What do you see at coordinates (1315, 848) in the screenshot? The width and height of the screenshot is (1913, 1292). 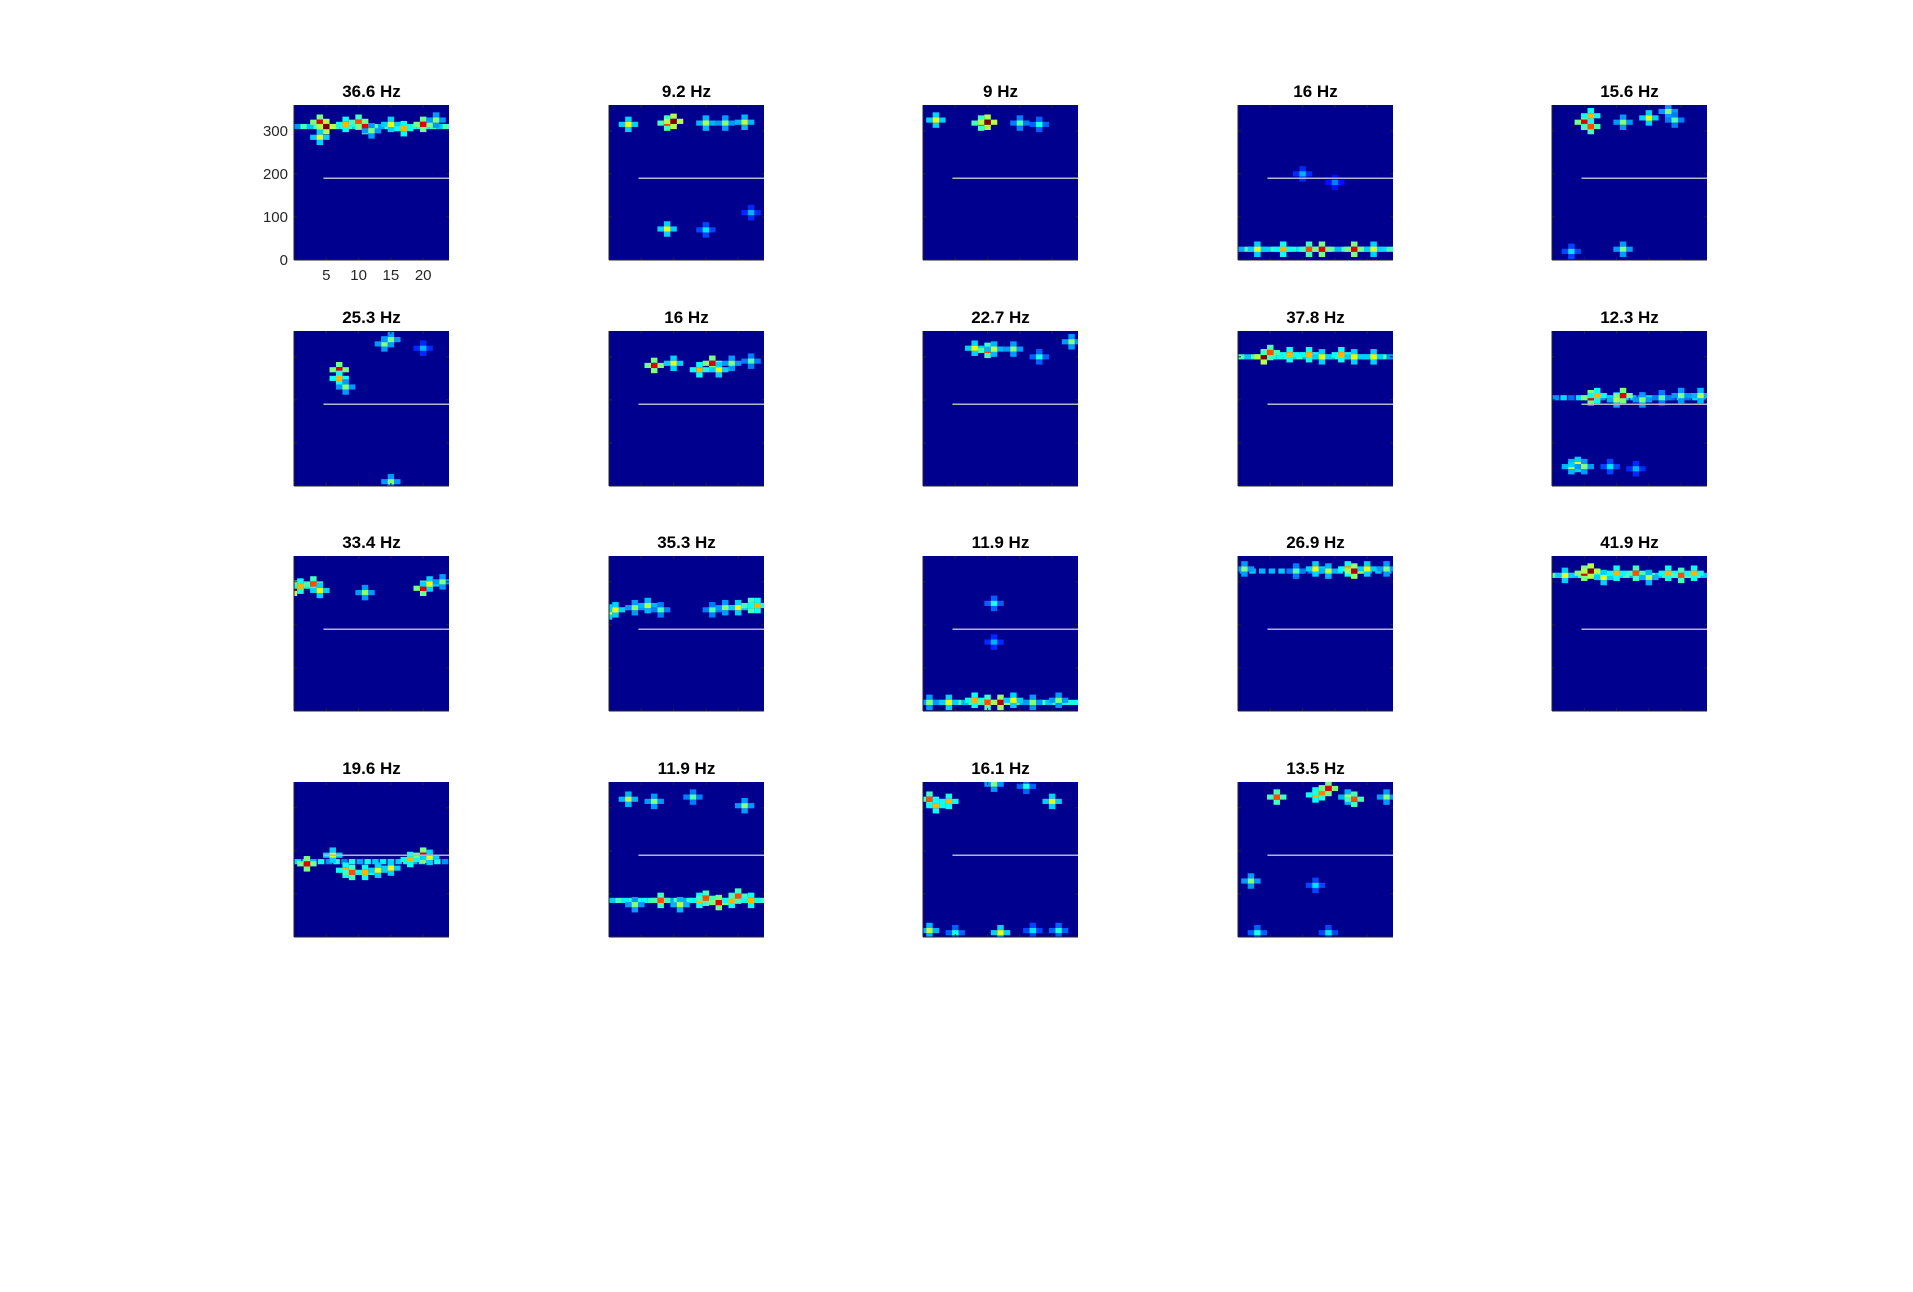 I see `heatmap-panel-19: 13.5 Hz` at bounding box center [1315, 848].